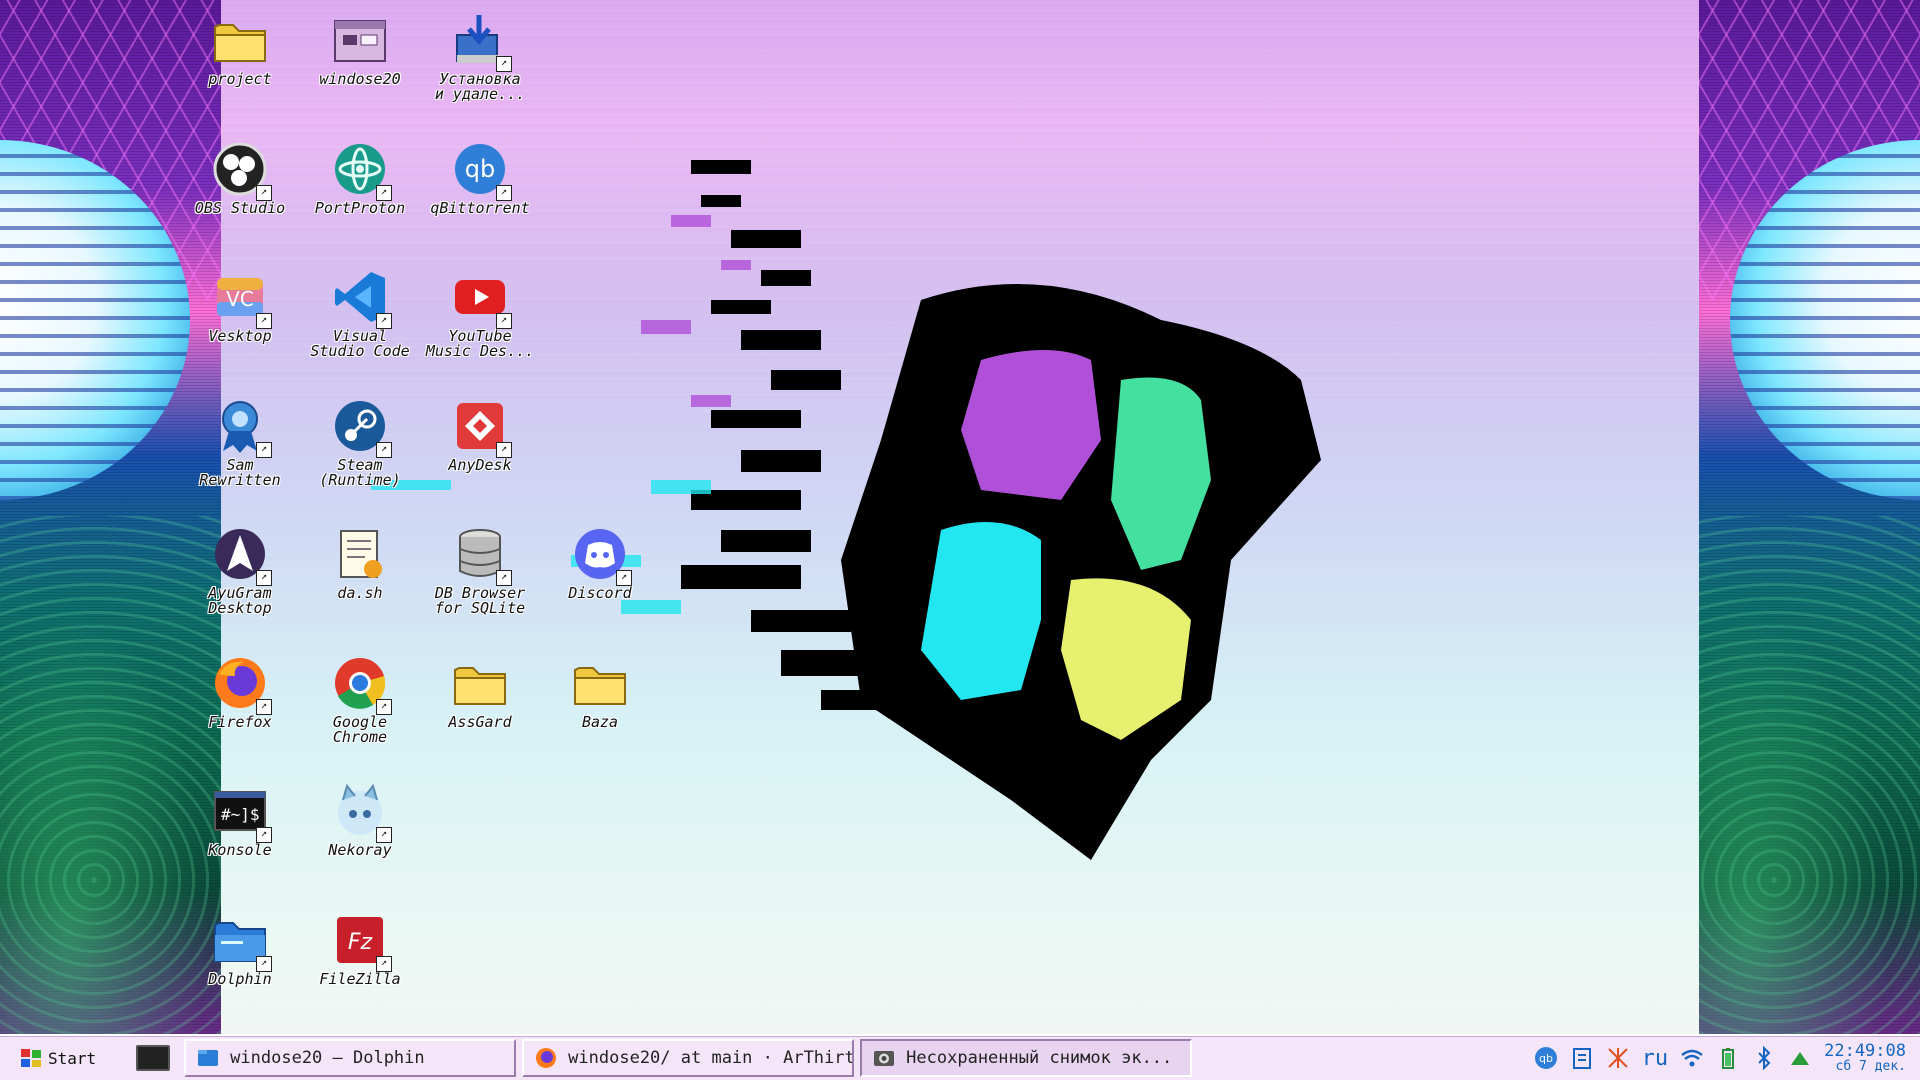 This screenshot has width=1920, height=1080. What do you see at coordinates (480, 721) in the screenshot?
I see `desktop-icon-label: AssGard` at bounding box center [480, 721].